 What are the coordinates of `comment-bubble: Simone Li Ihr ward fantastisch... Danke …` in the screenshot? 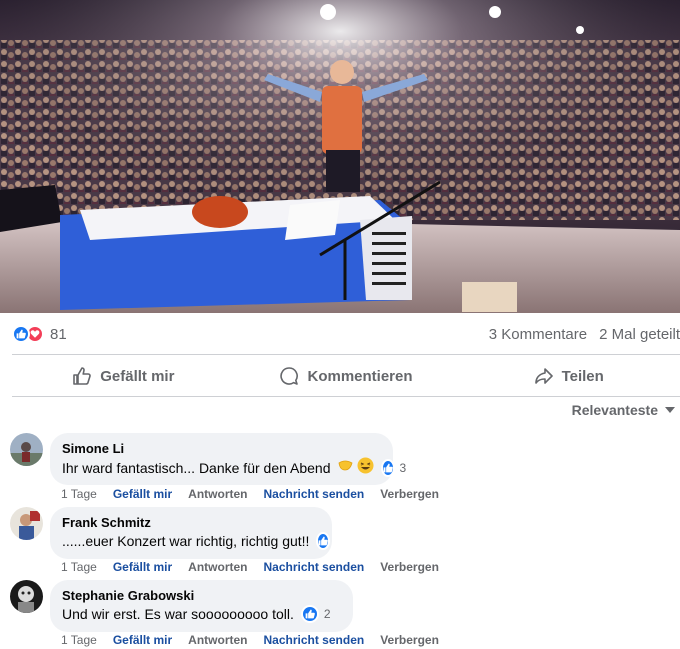 It's located at (228, 459).